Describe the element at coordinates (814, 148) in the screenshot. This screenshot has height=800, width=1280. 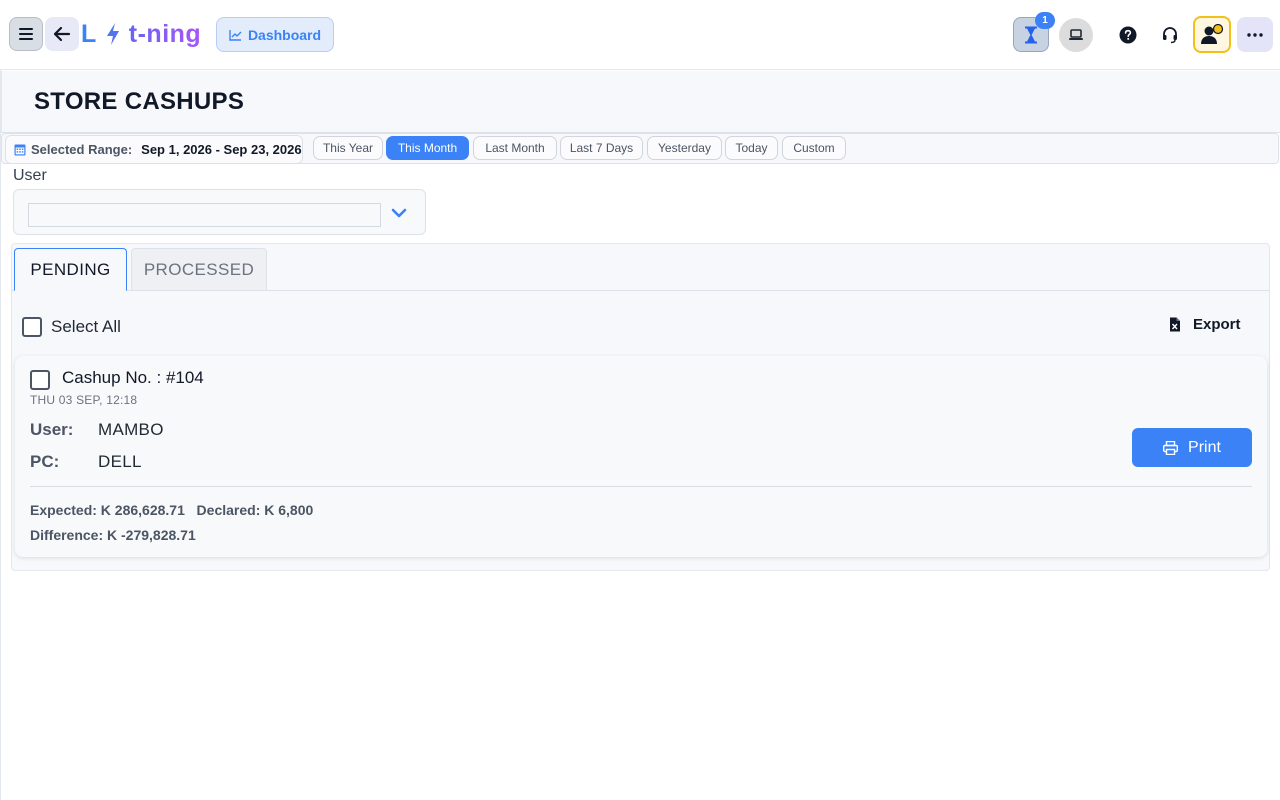
I see `range-chip-custom: Custom` at that location.